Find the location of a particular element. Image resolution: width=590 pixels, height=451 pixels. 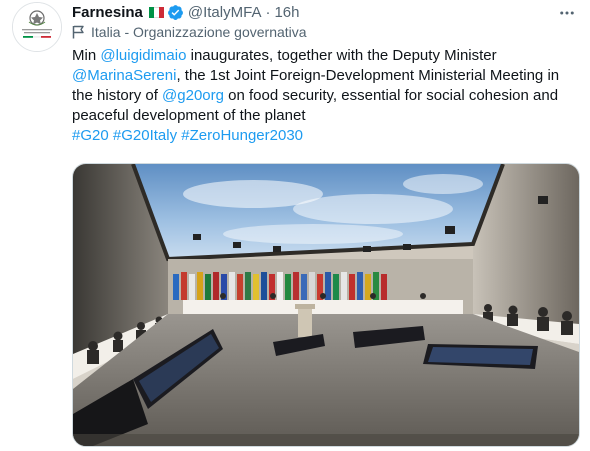

verified-badge-icon is located at coordinates (175, 12).